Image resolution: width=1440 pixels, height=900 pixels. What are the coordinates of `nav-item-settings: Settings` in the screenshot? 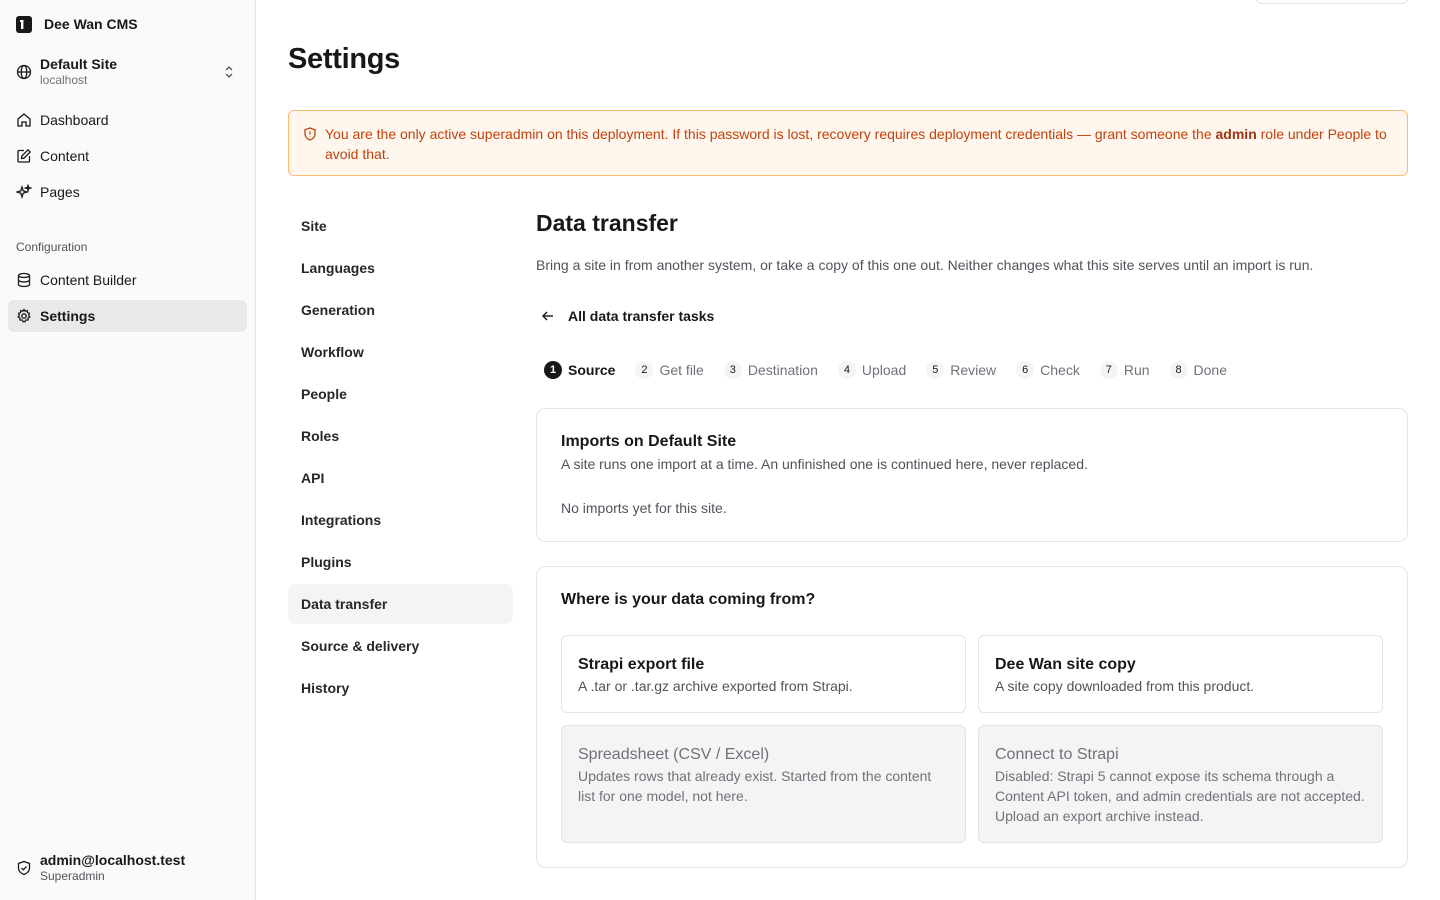 It's located at (127, 316).